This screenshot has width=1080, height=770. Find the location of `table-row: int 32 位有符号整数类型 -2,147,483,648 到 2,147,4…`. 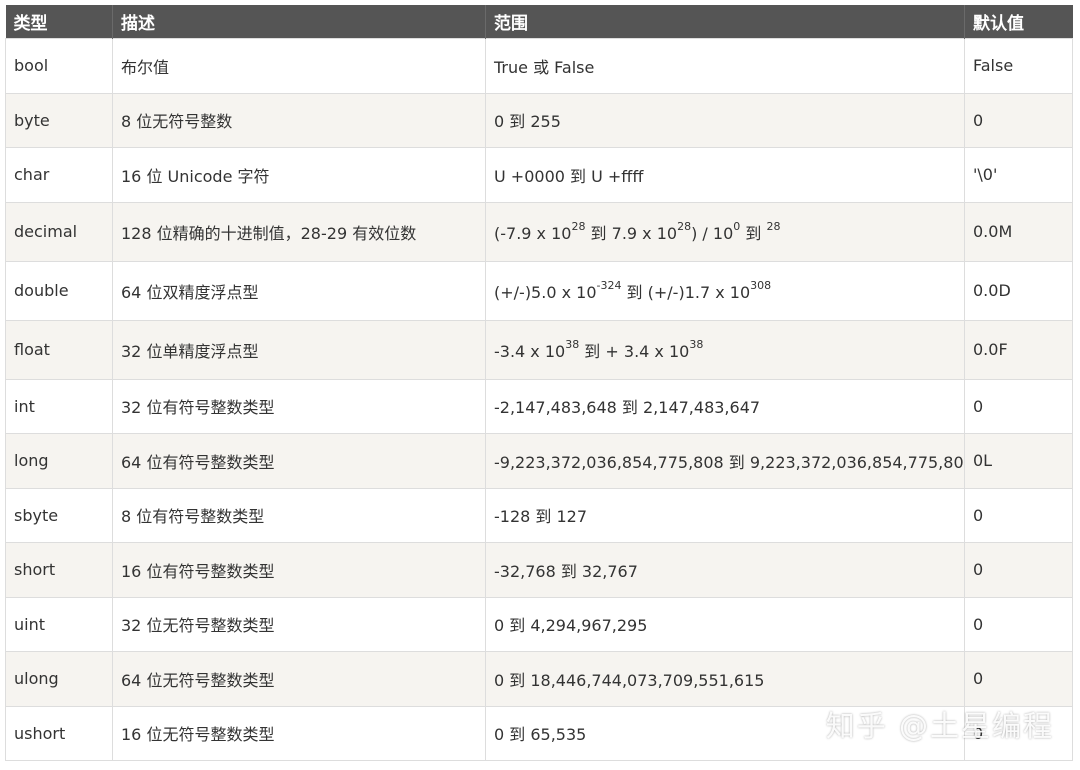

table-row: int 32 位有符号整数类型 -2,147,483,648 到 2,147,4… is located at coordinates (539, 406).